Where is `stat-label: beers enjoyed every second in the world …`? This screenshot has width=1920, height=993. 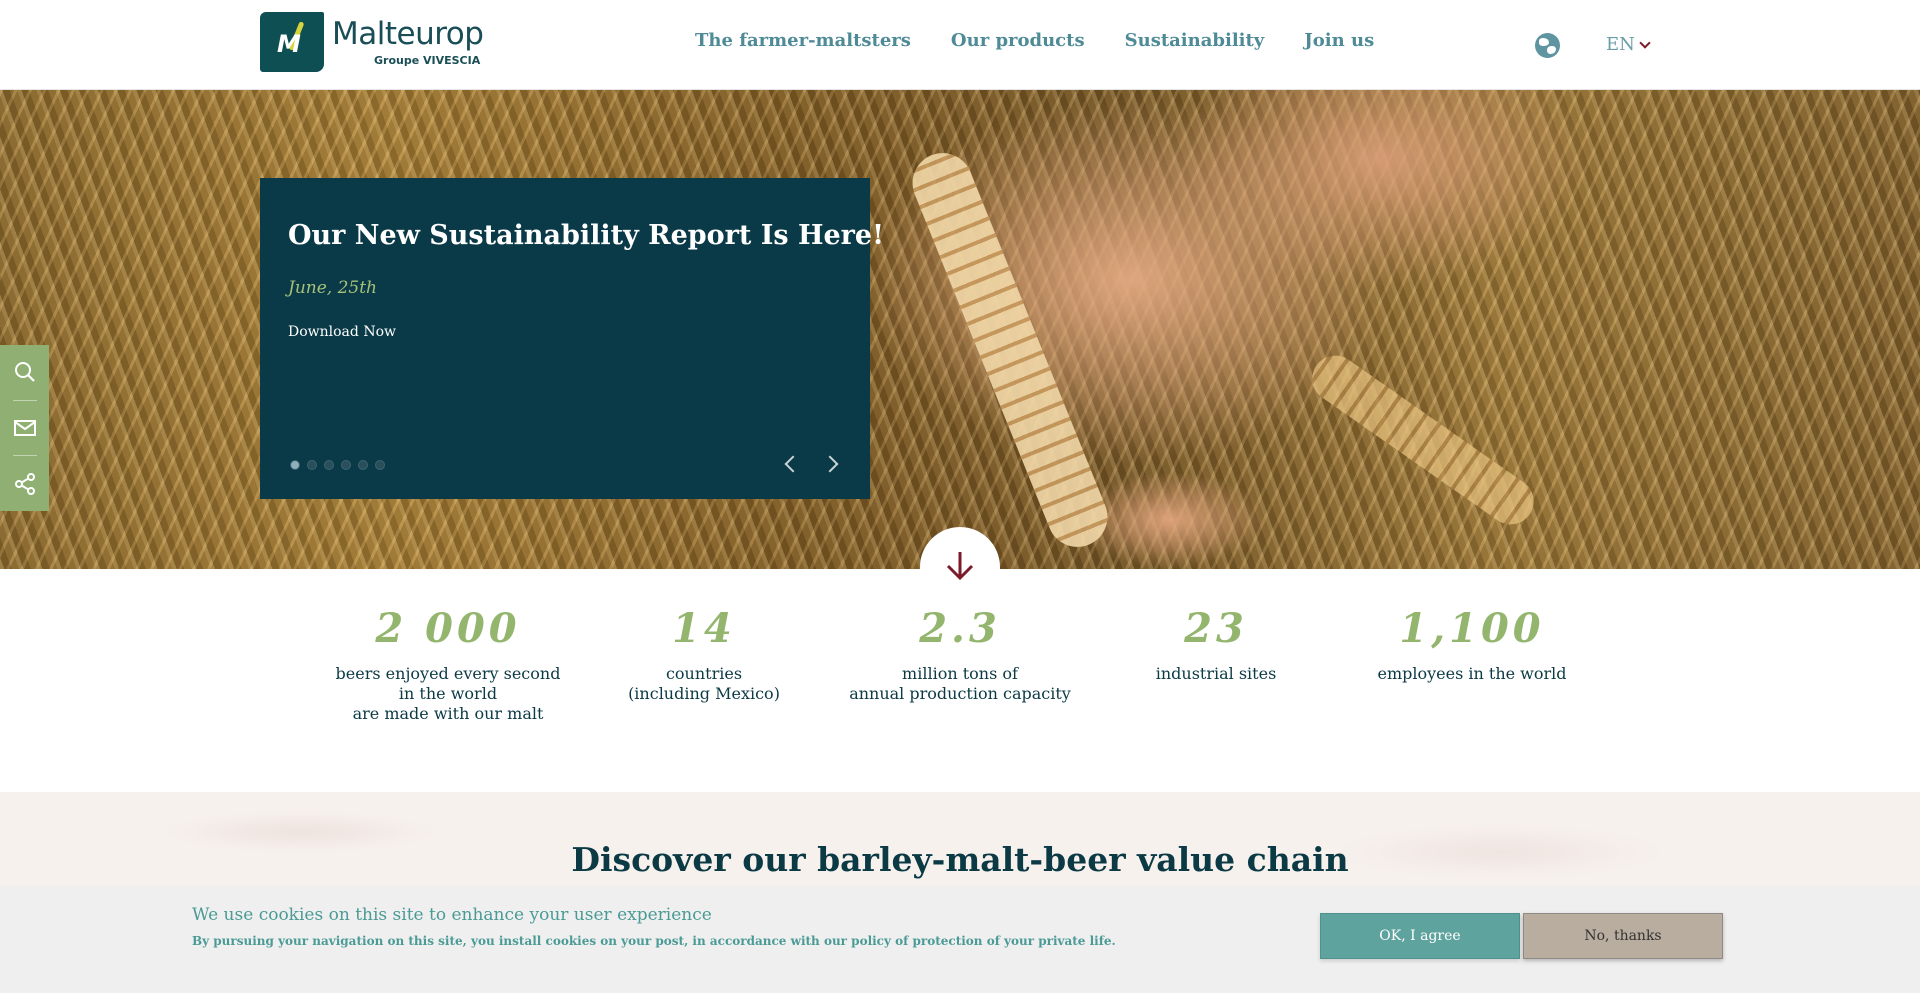
stat-label: beers enjoyed every second in the world … is located at coordinates (448, 693).